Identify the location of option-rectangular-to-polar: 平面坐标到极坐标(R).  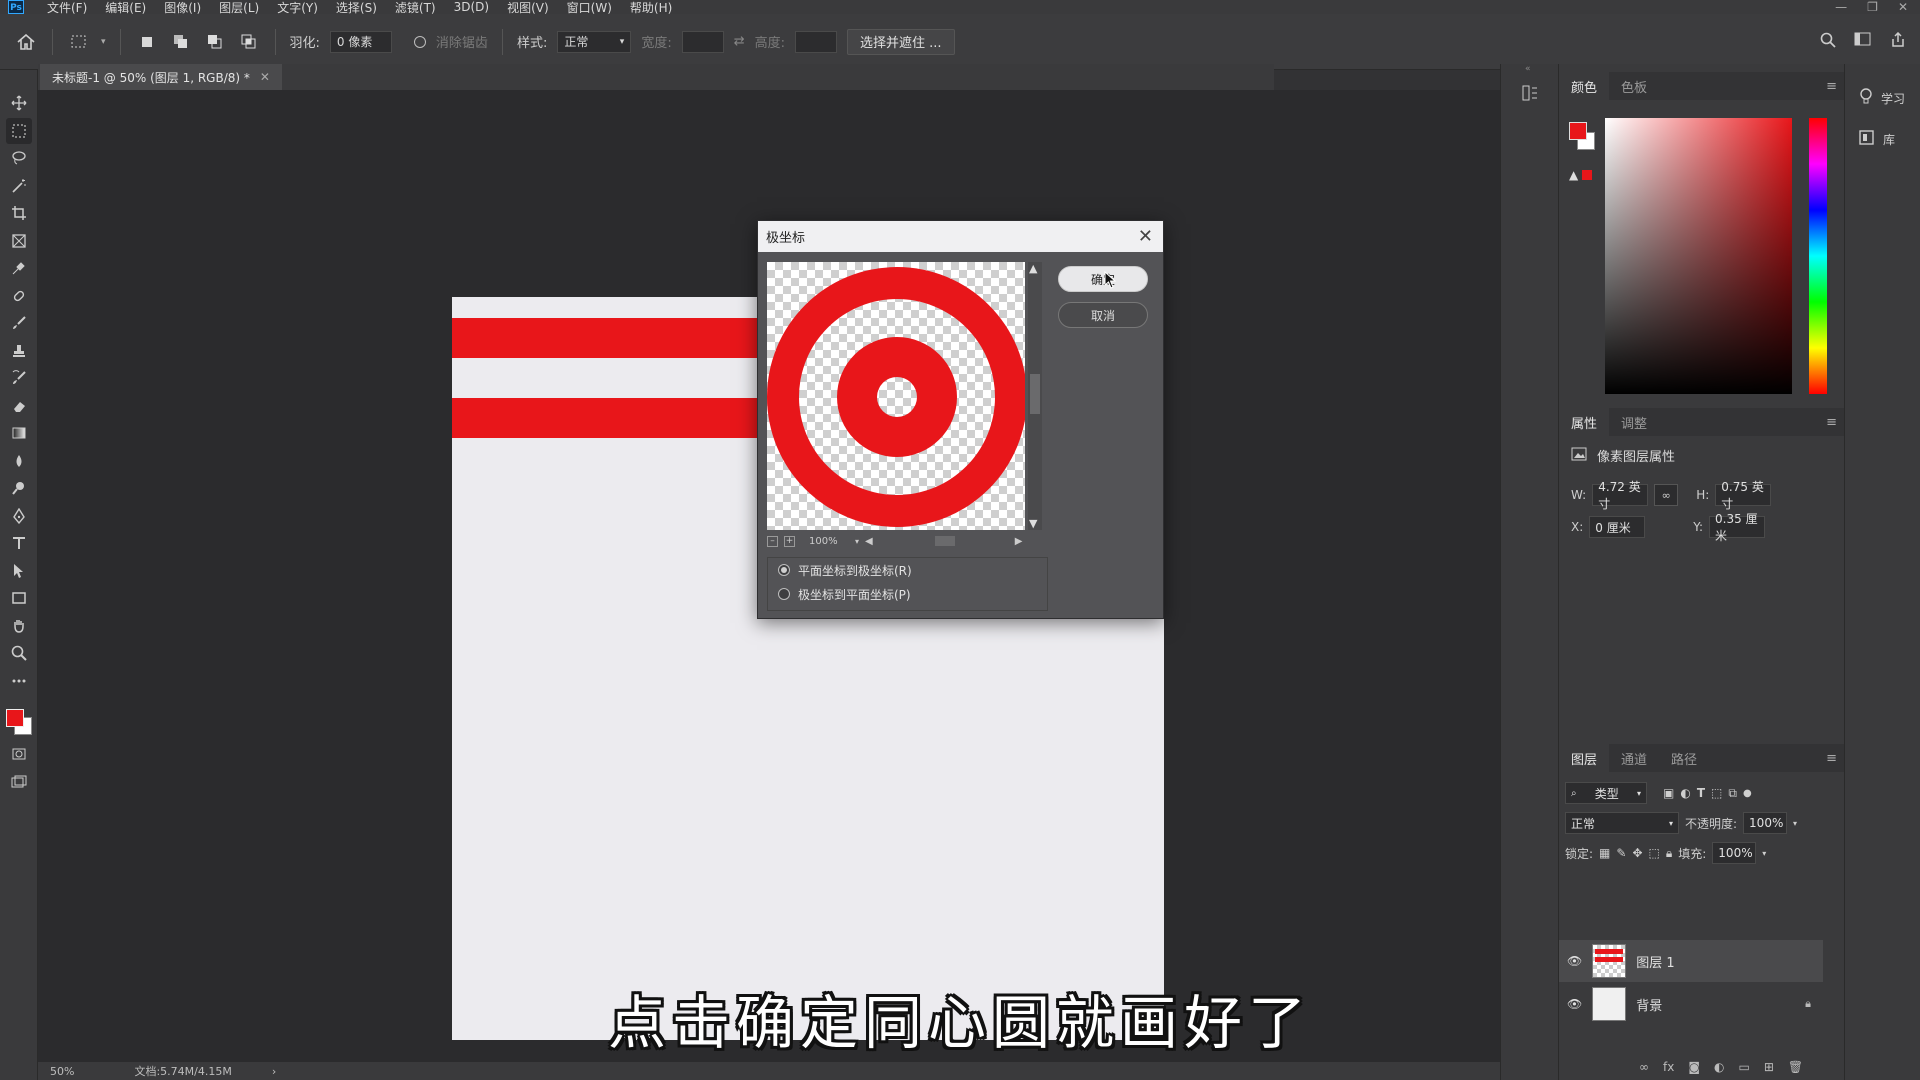
(907, 570).